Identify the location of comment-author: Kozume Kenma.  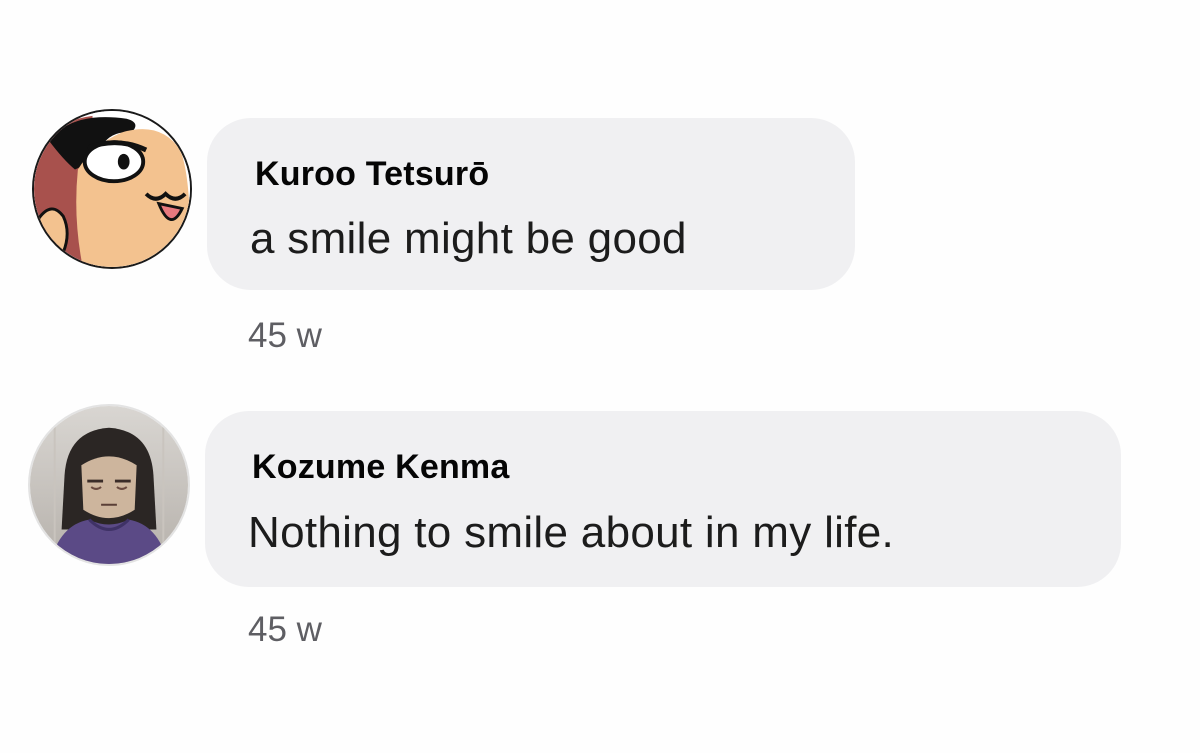
(380, 467).